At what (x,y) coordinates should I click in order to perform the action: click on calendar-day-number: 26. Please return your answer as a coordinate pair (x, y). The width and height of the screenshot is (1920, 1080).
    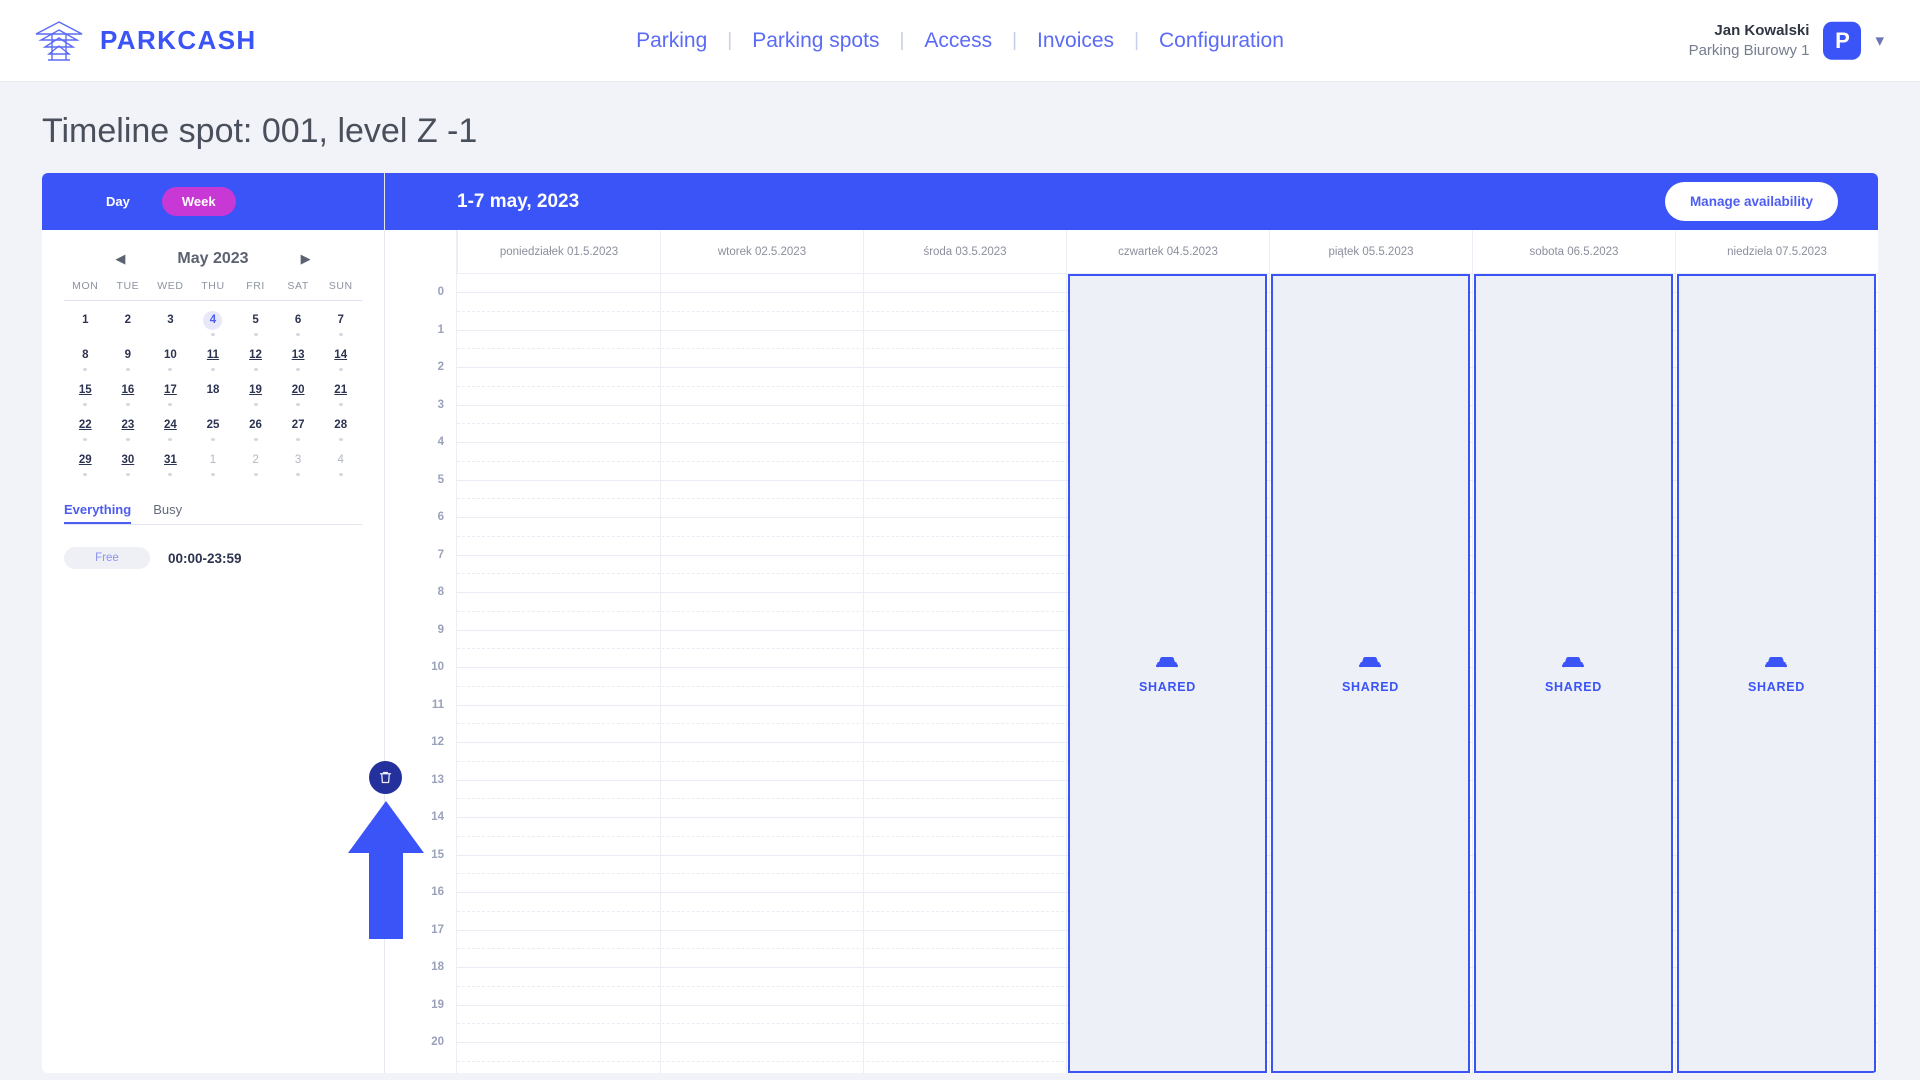
    Looking at the image, I should click on (255, 425).